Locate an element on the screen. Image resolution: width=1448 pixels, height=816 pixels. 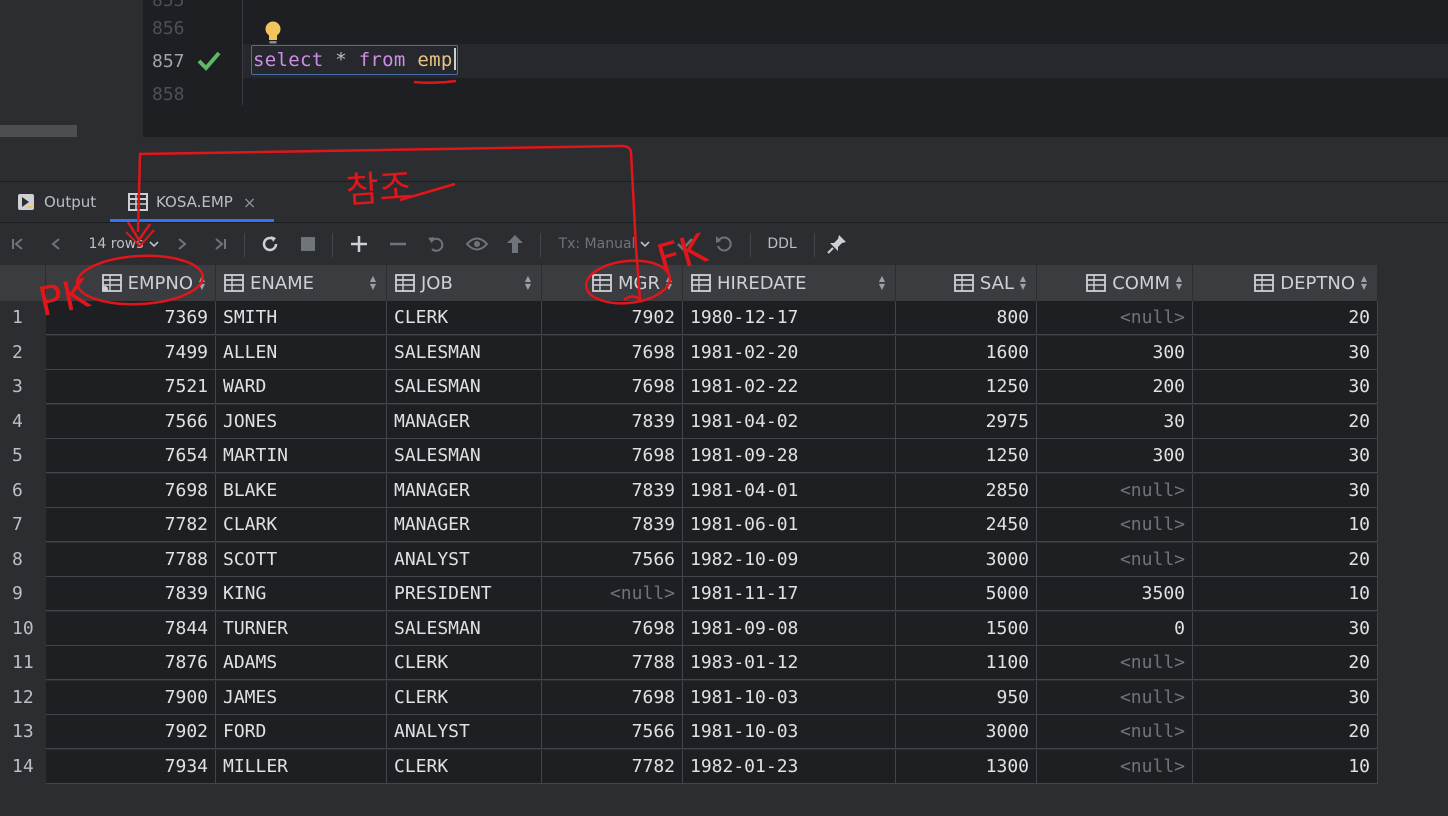
cell-mgr: <null> is located at coordinates (612, 594).